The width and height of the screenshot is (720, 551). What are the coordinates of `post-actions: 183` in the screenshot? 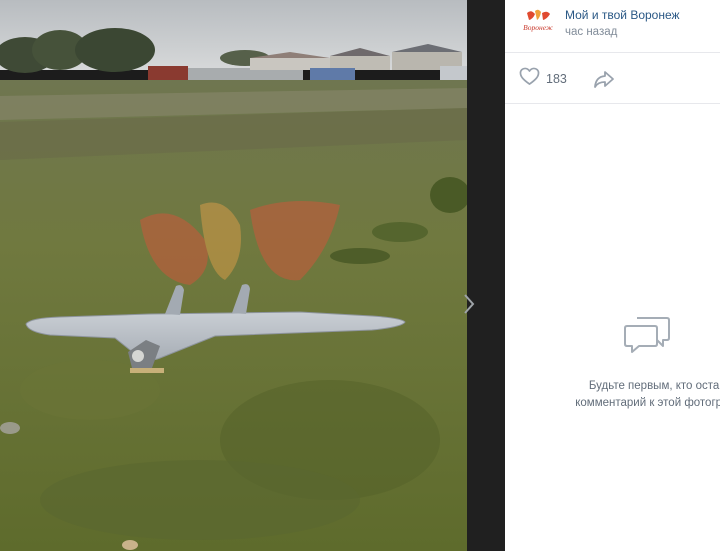 It's located at (612, 78).